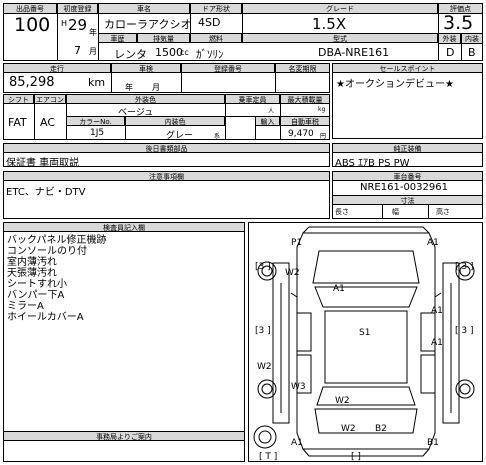 The image size is (486, 465). Describe the element at coordinates (145, 99) in the screenshot. I see `color-label: 外装色` at that location.